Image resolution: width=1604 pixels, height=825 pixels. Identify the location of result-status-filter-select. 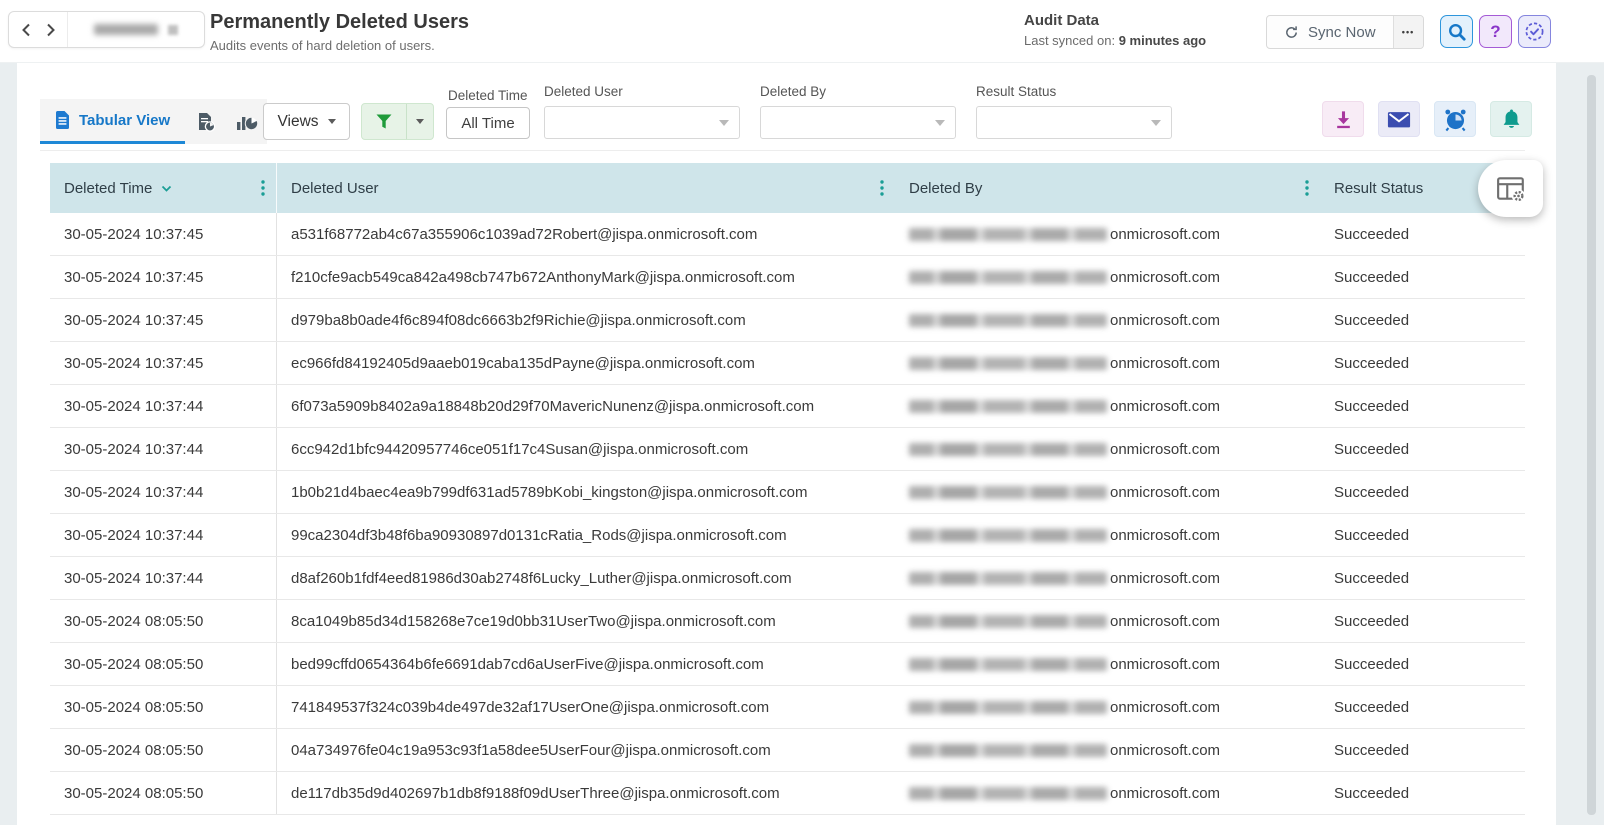
(1074, 122).